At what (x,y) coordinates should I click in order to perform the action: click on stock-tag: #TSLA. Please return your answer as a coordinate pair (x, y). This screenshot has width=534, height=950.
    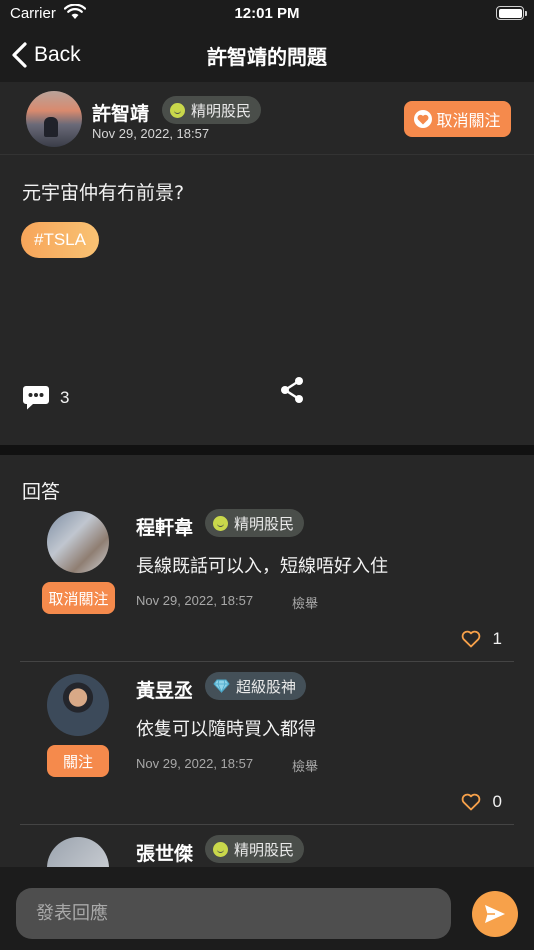
    Looking at the image, I should click on (60, 240).